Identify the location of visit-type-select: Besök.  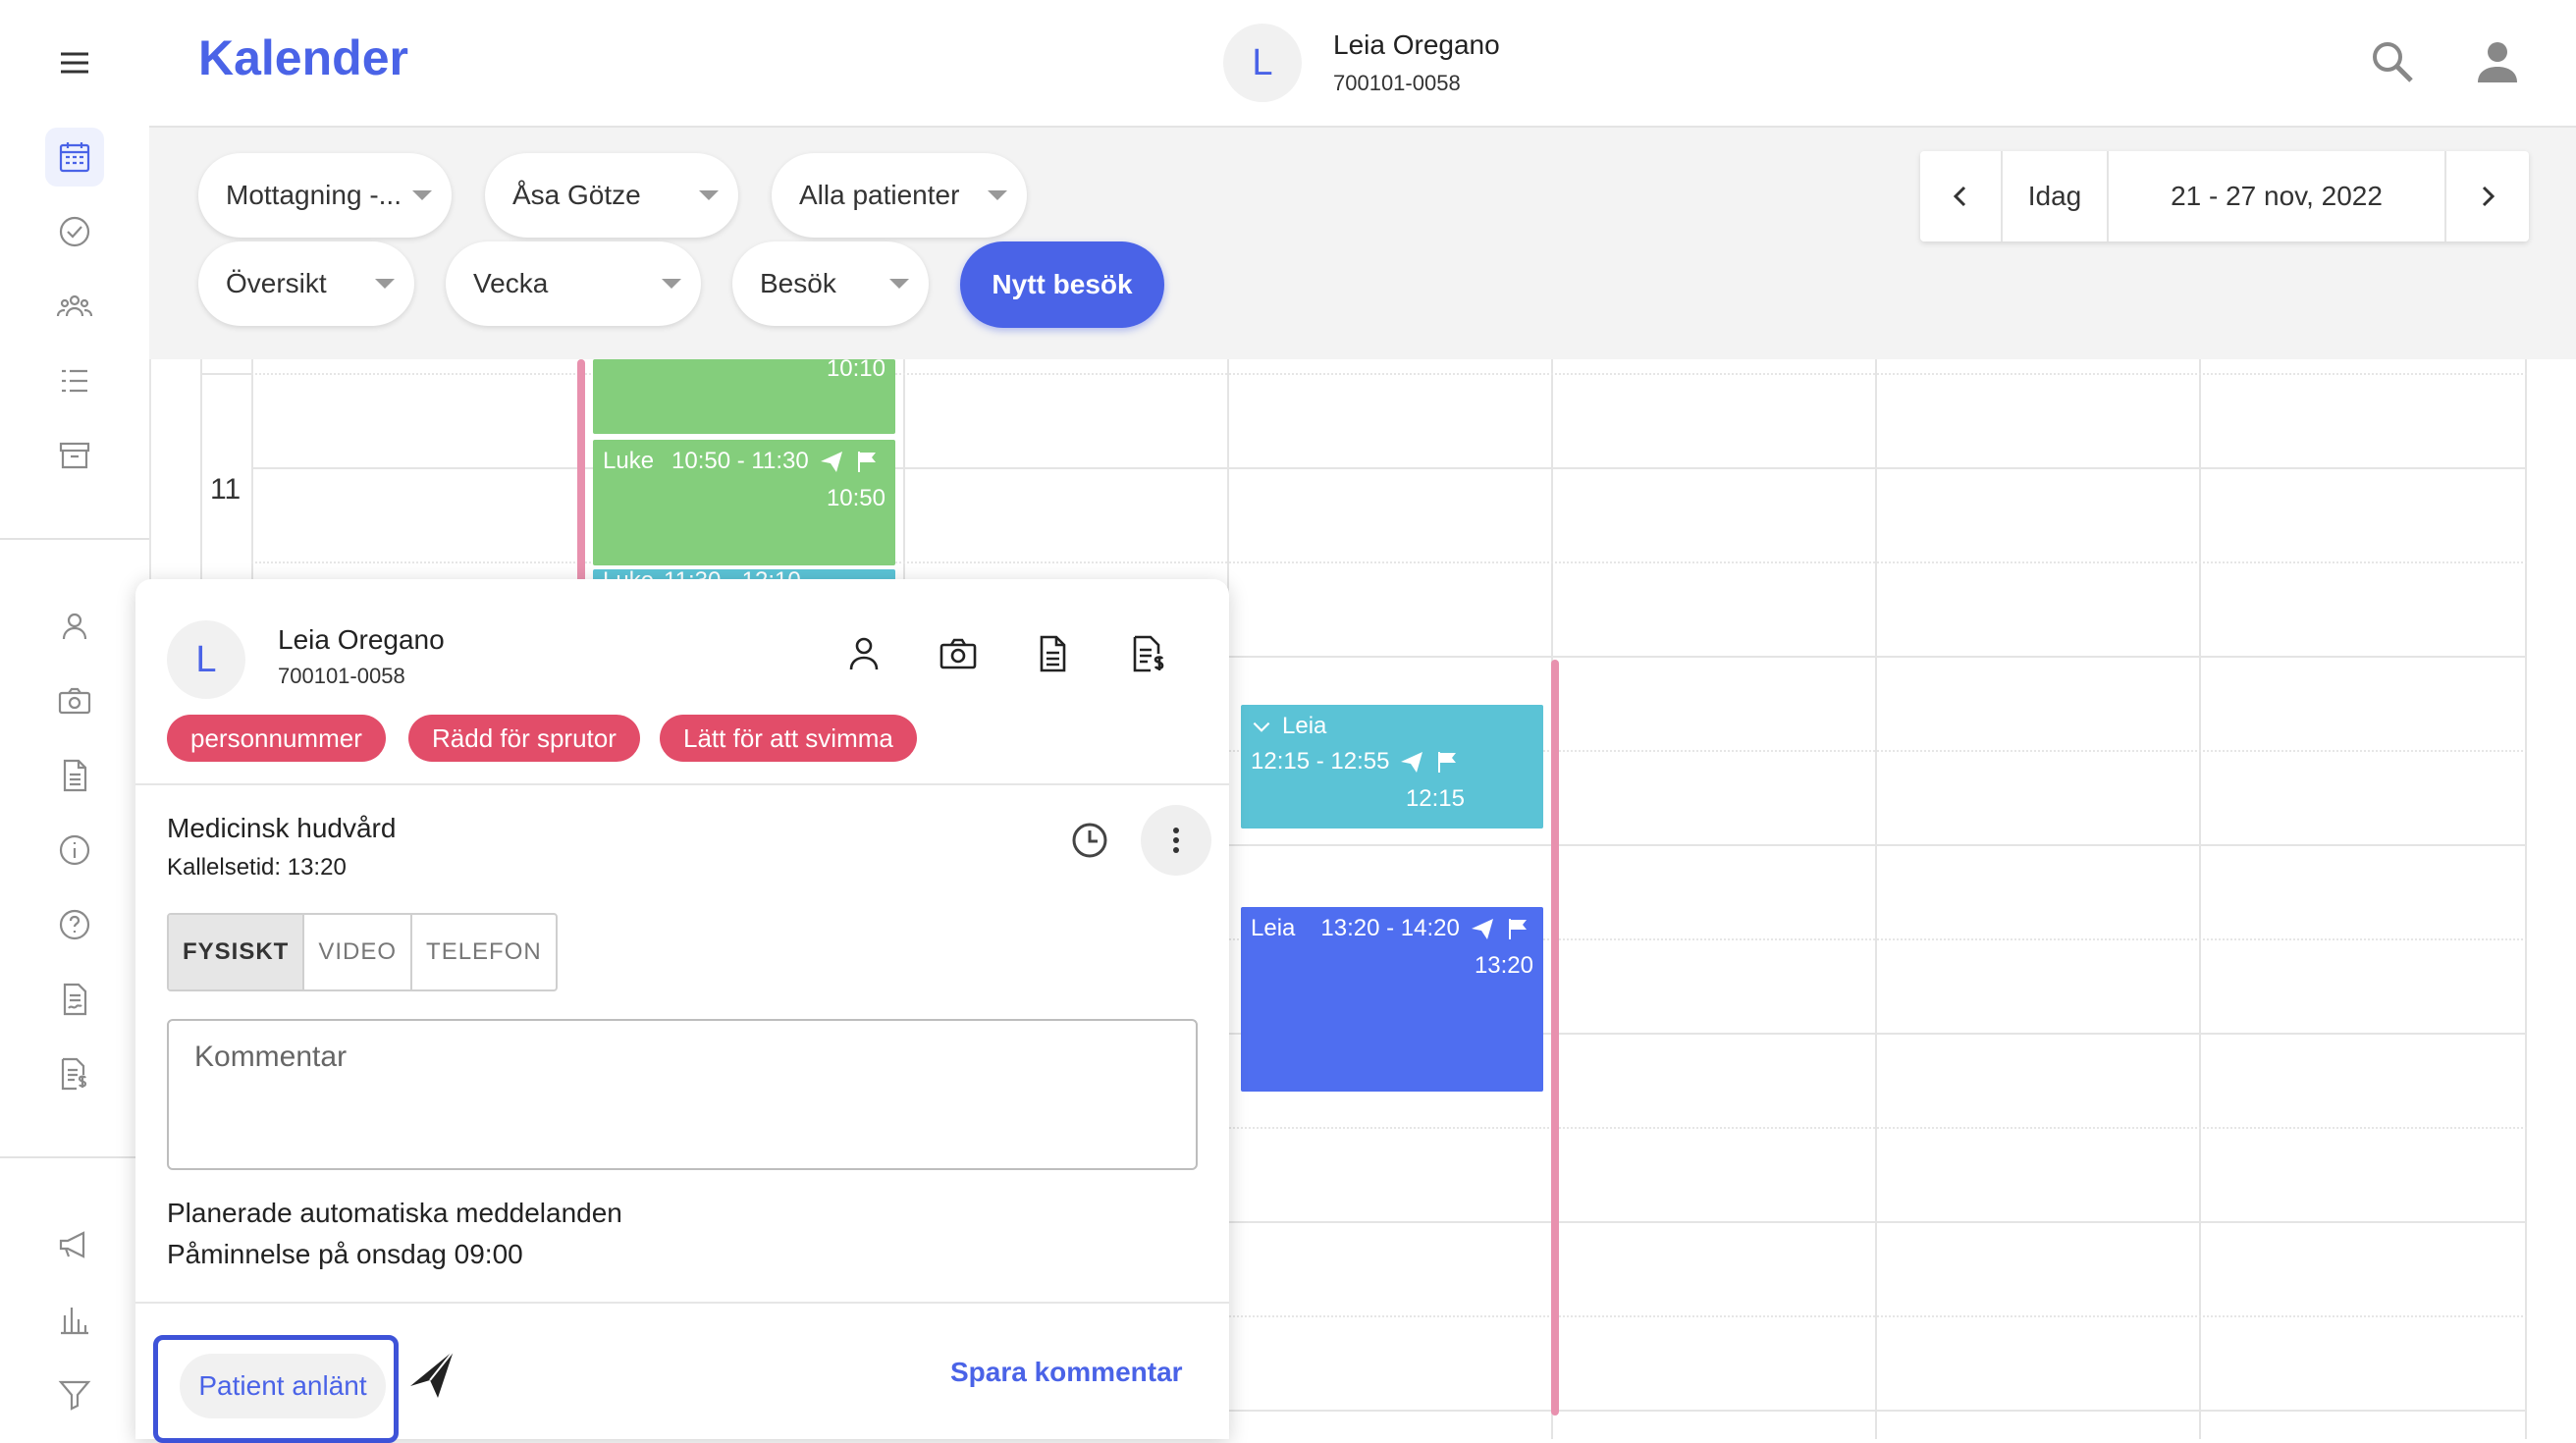
(830, 283).